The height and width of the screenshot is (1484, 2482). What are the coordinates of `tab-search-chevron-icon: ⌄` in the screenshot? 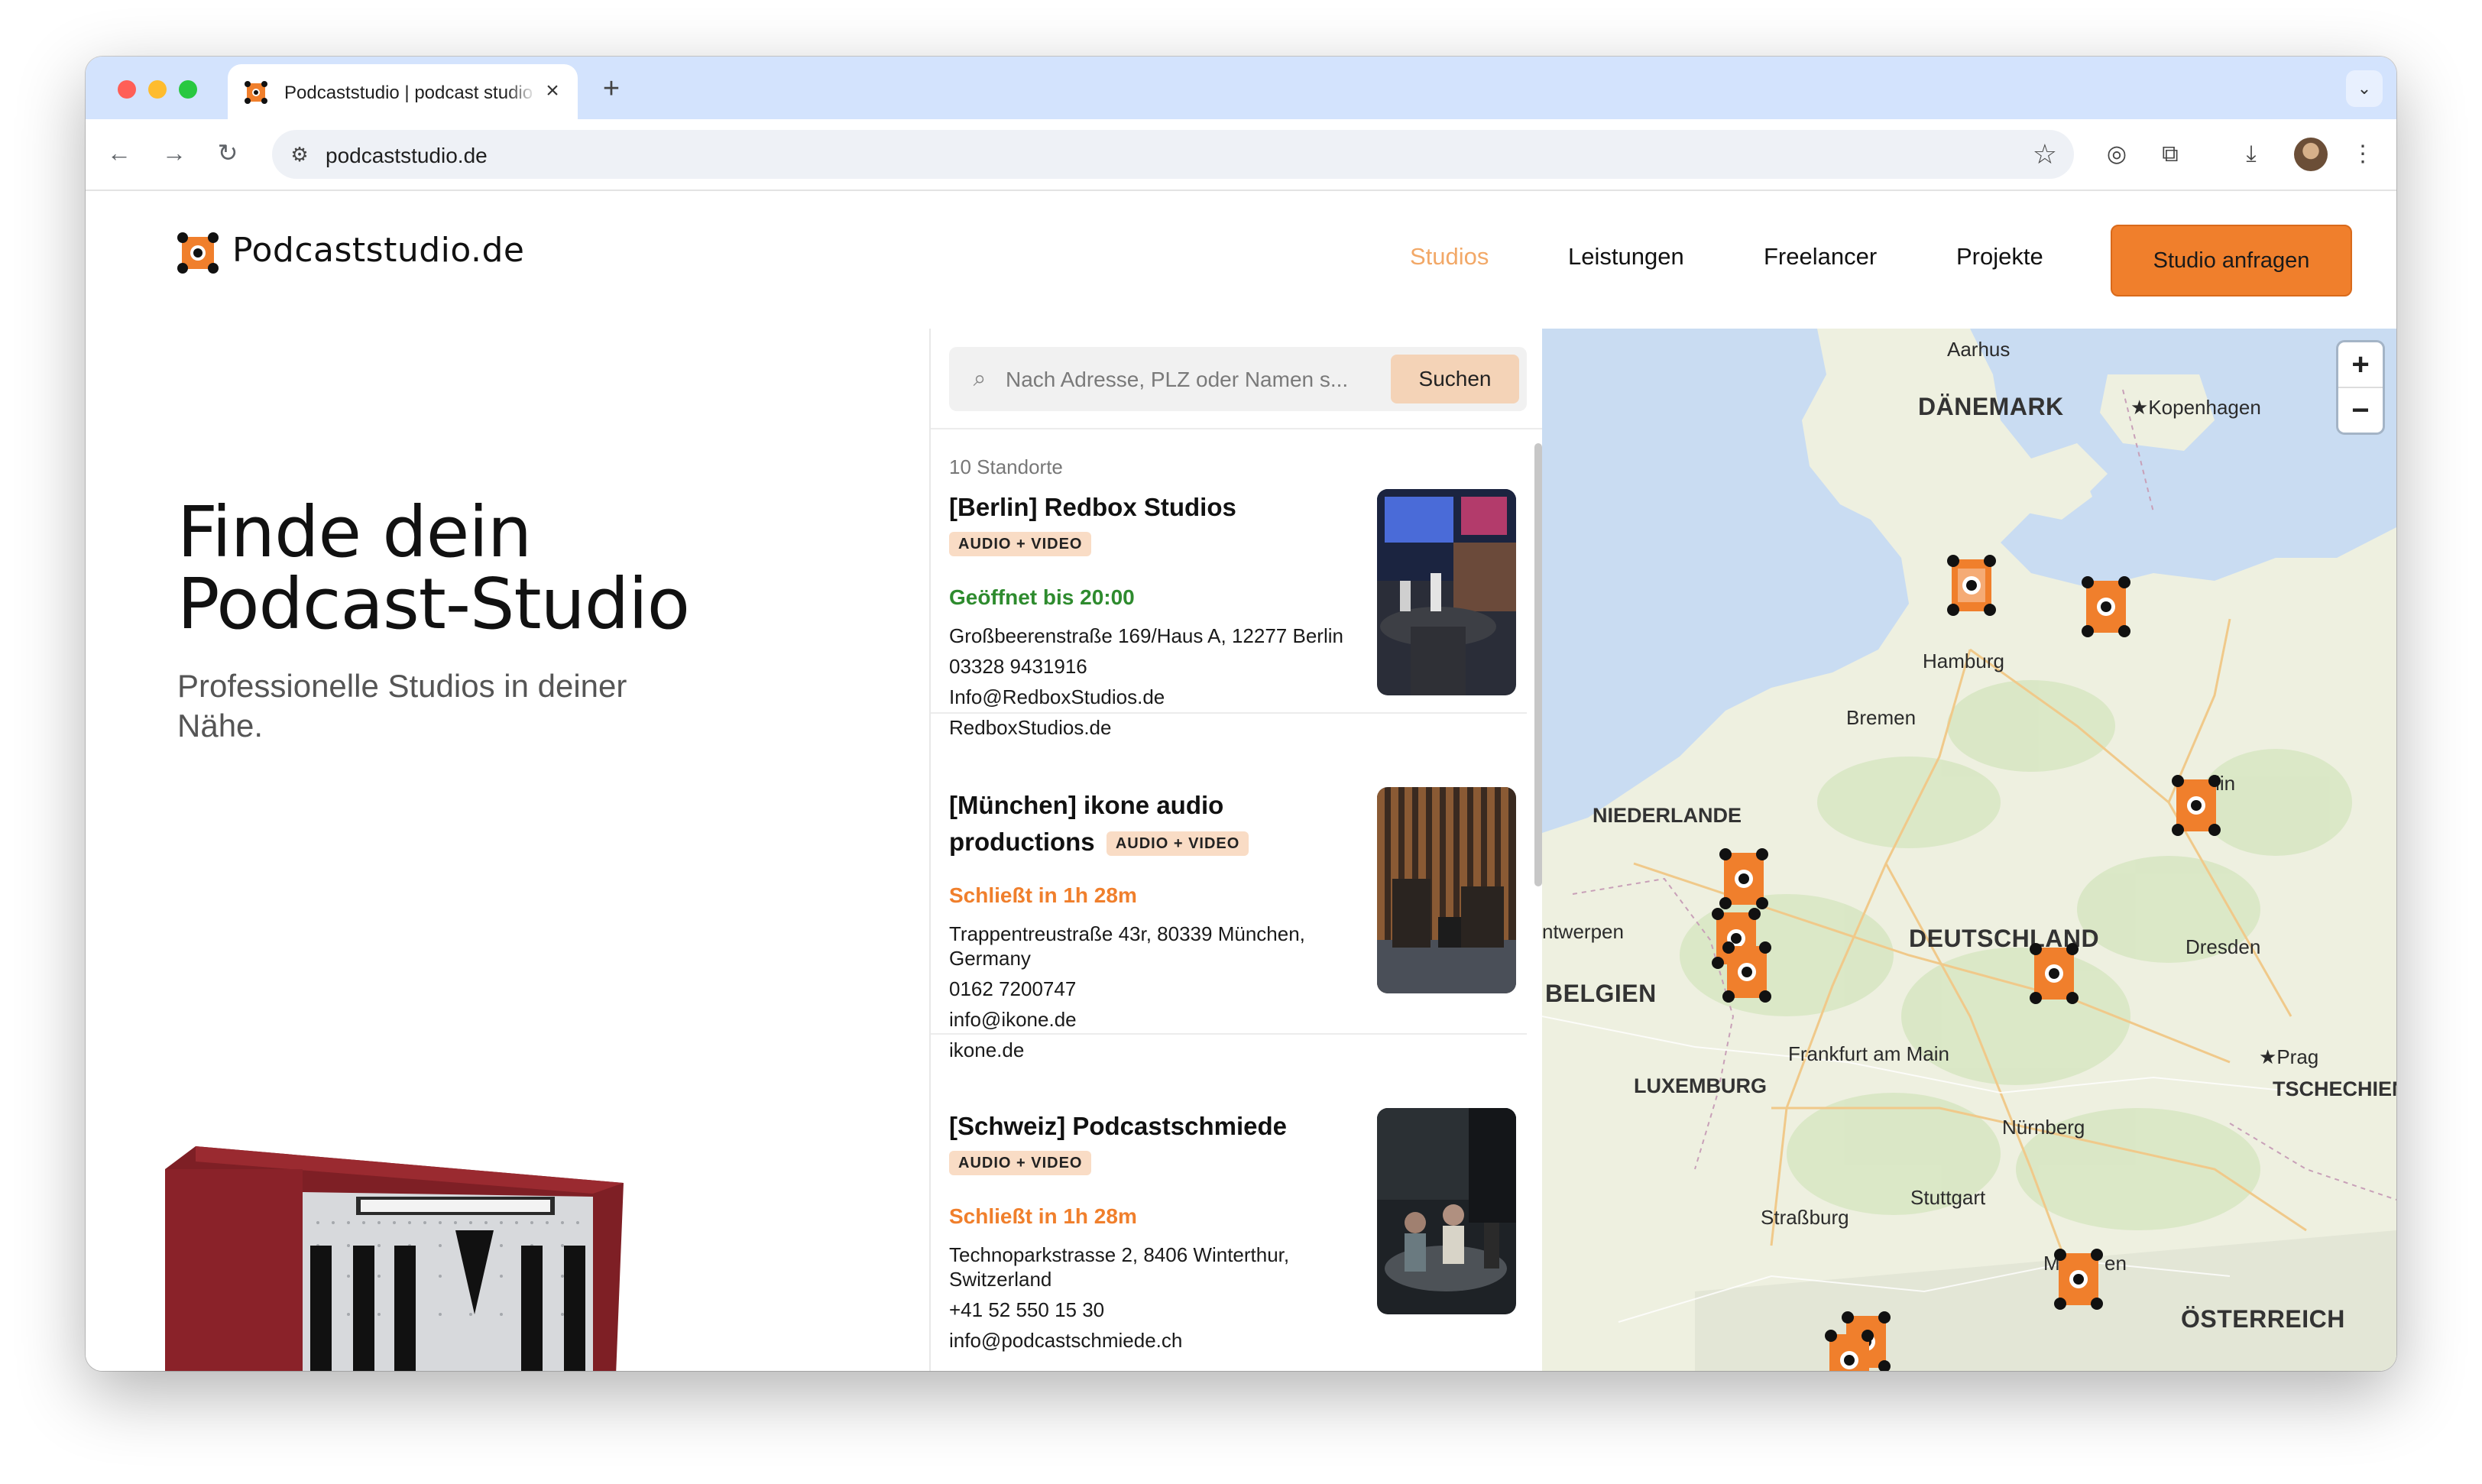 It's located at (2364, 89).